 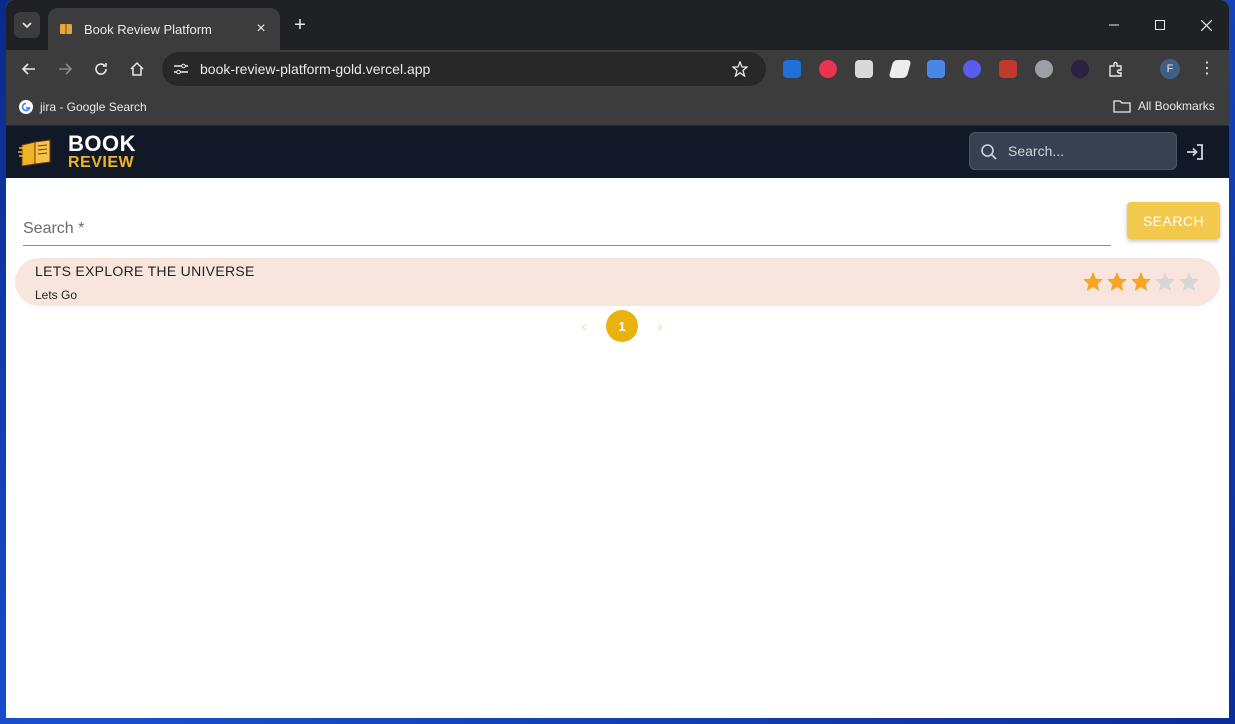 I want to click on book-title: LETS EXPLORE THE UNIVERSE, so click(x=145, y=271).